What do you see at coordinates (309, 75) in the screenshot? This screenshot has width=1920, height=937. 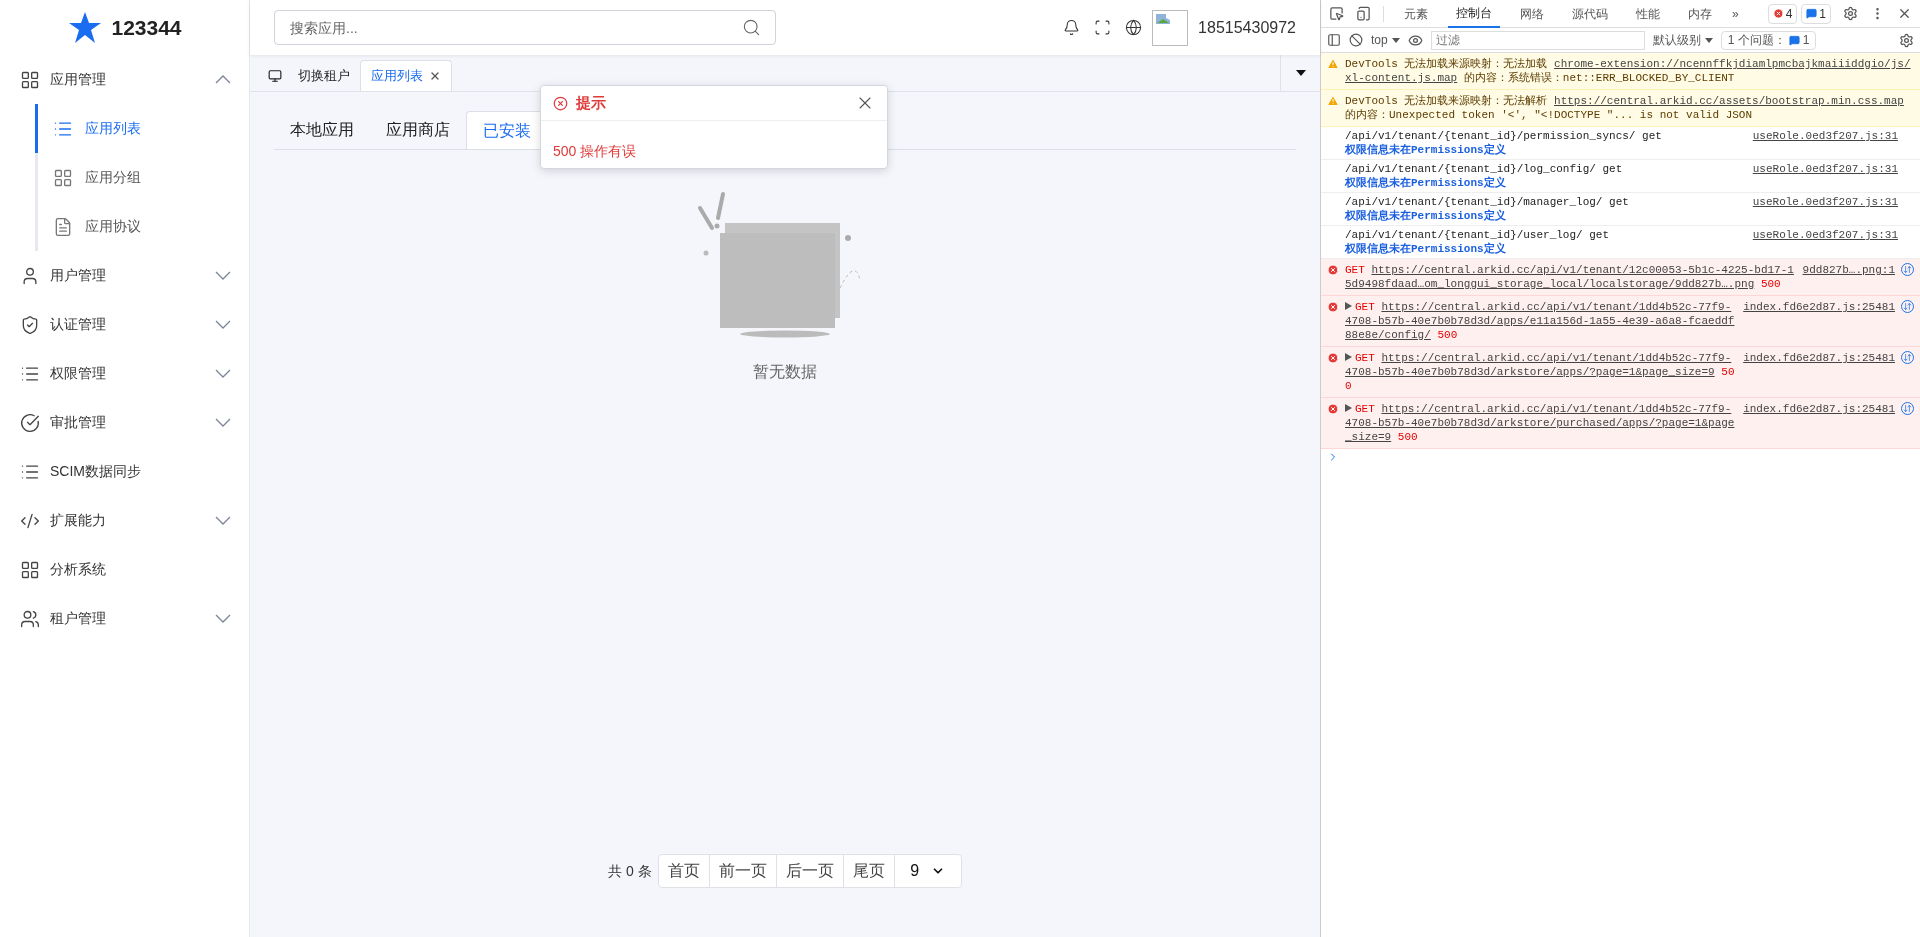 I see `page-tab: 切换租户` at bounding box center [309, 75].